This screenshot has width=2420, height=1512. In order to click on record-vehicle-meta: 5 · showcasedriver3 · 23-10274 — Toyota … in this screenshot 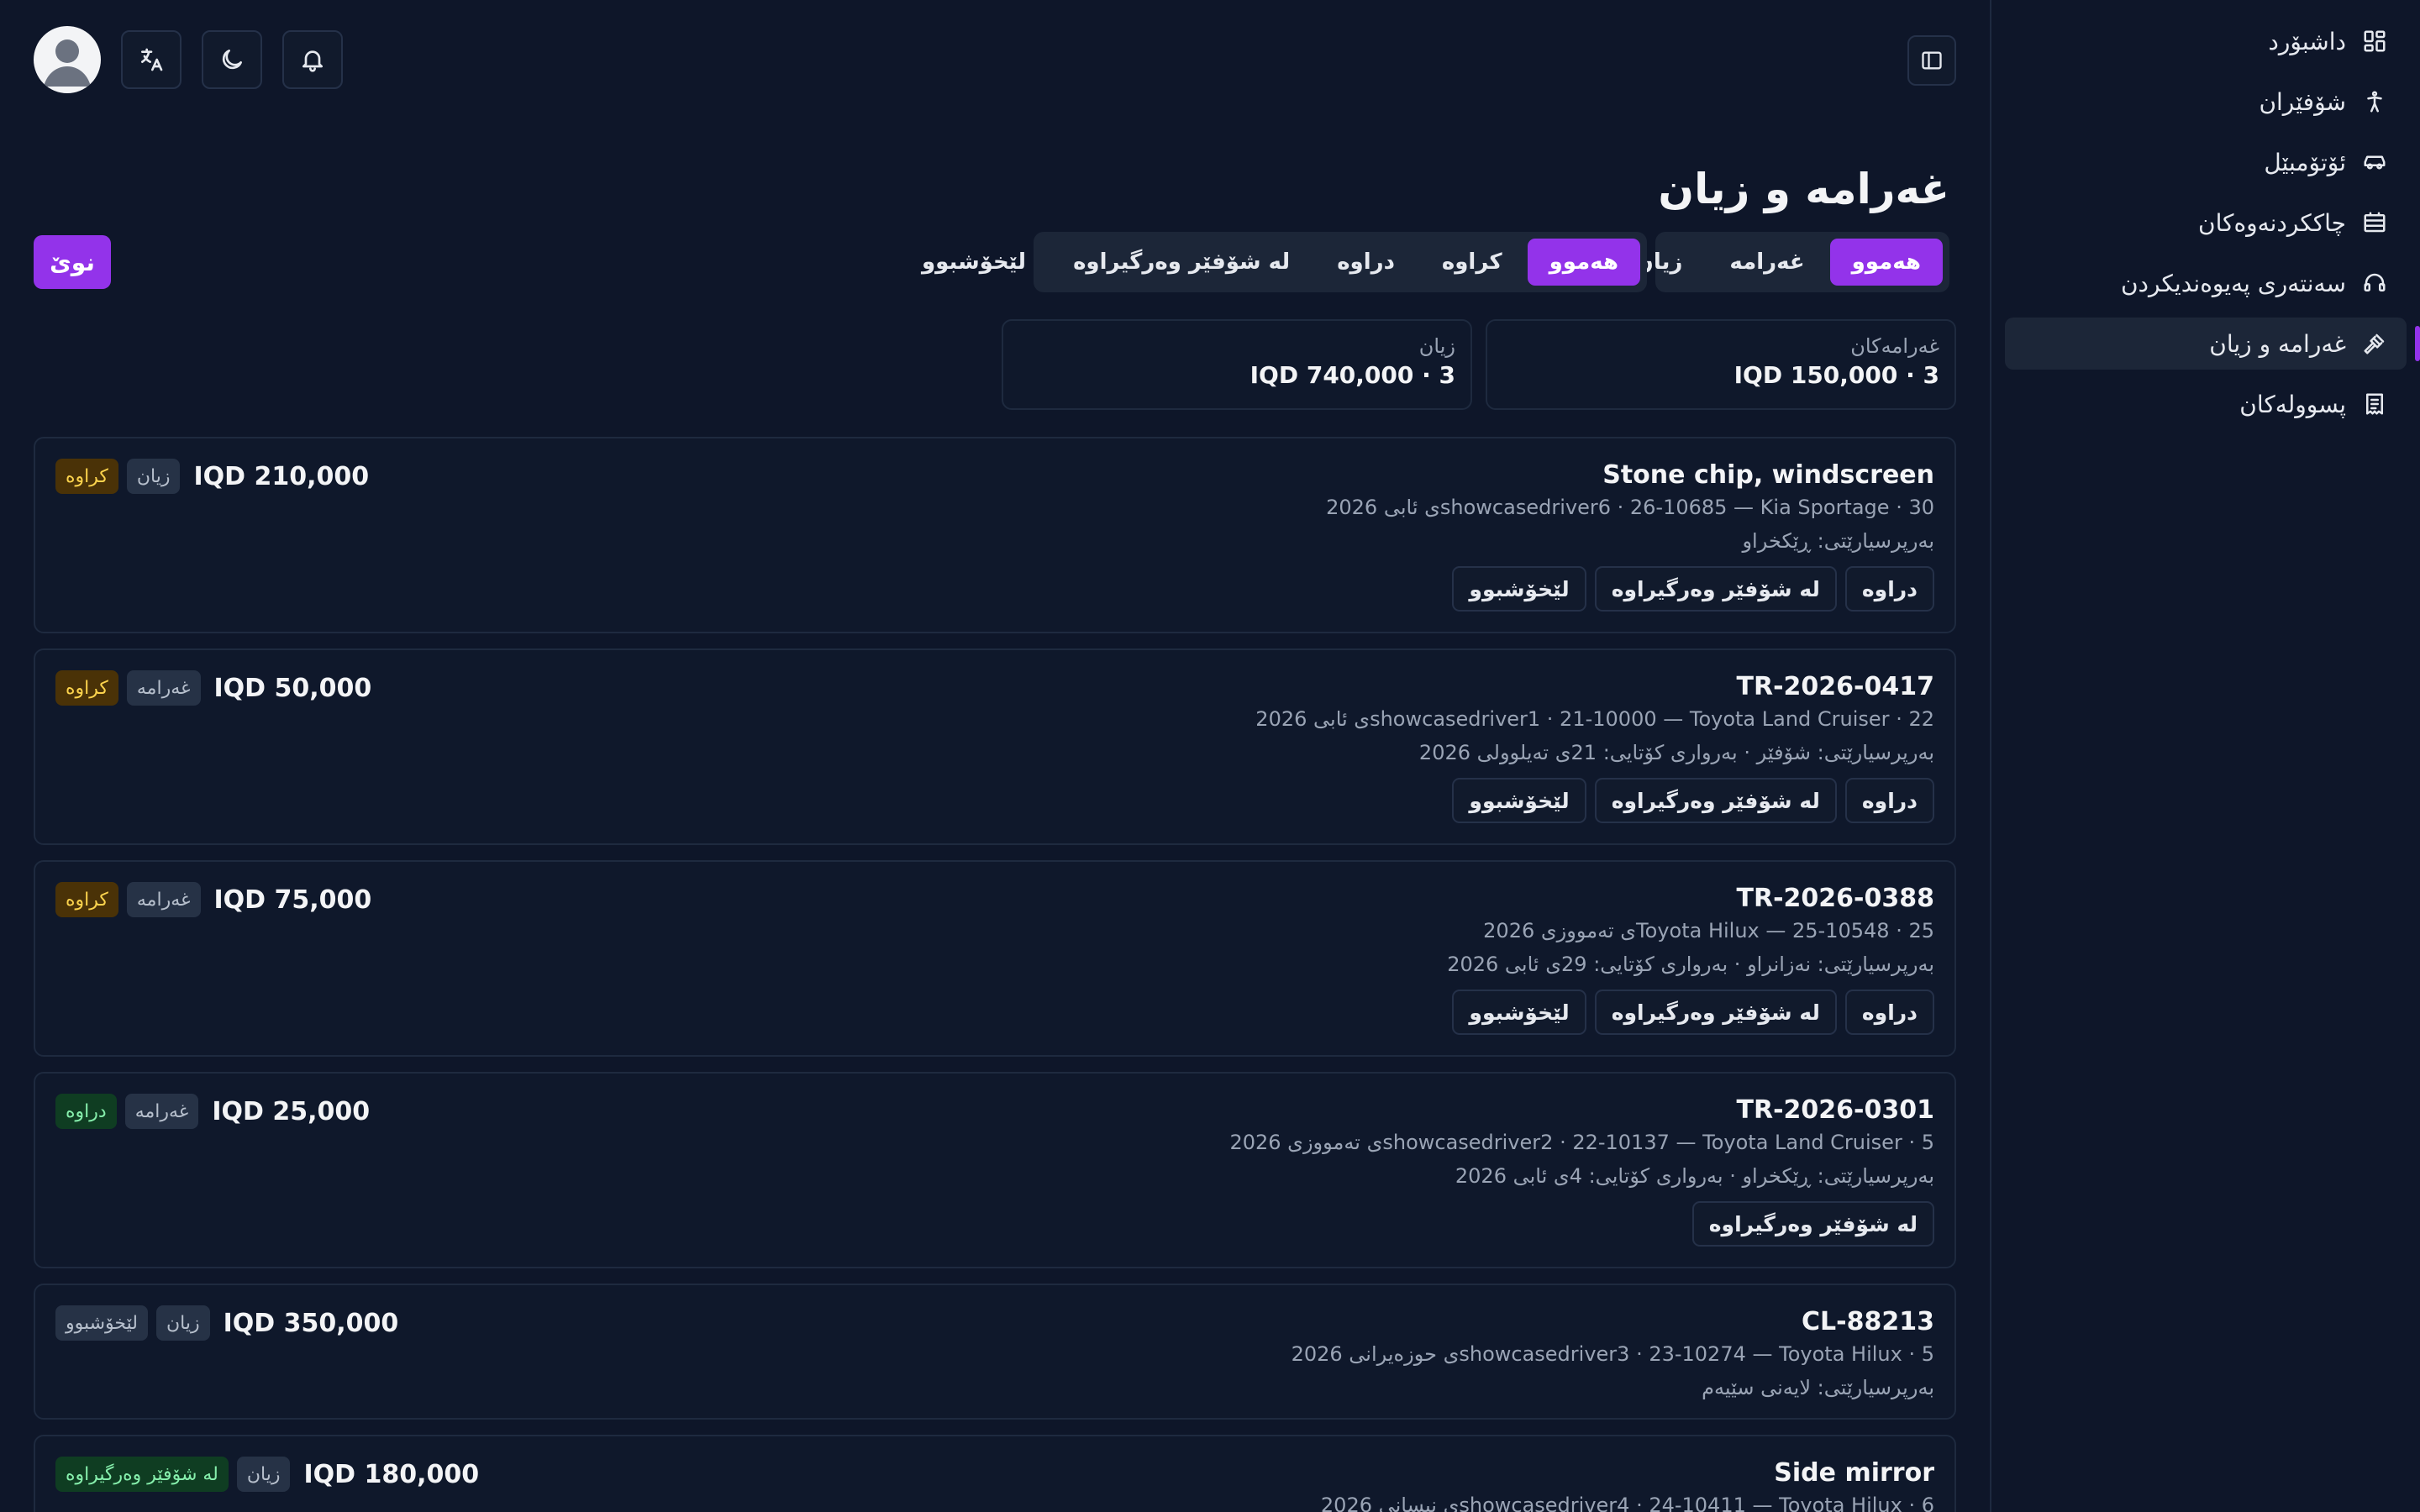, I will do `click(1613, 1354)`.